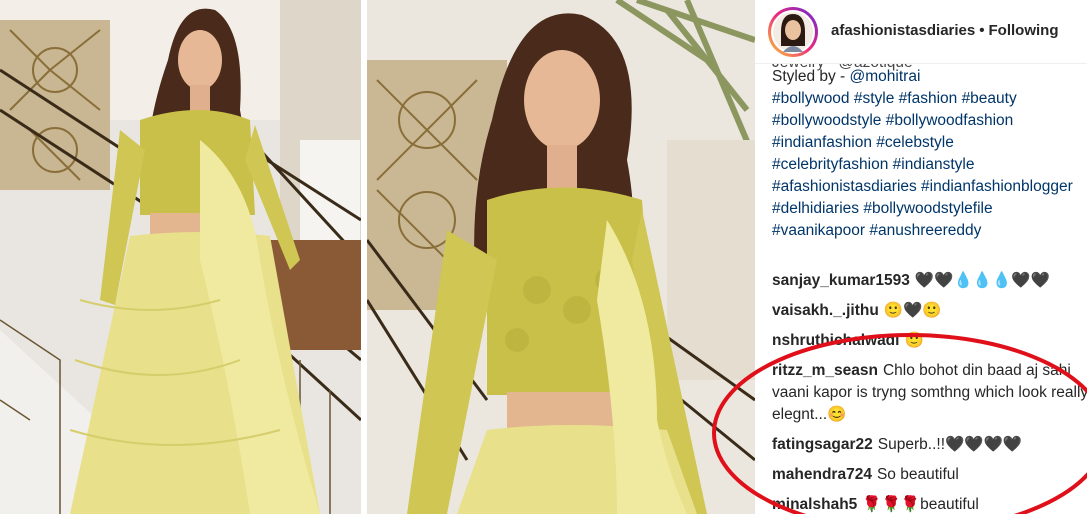  I want to click on comment-username-link: minalshah5, so click(814, 504).